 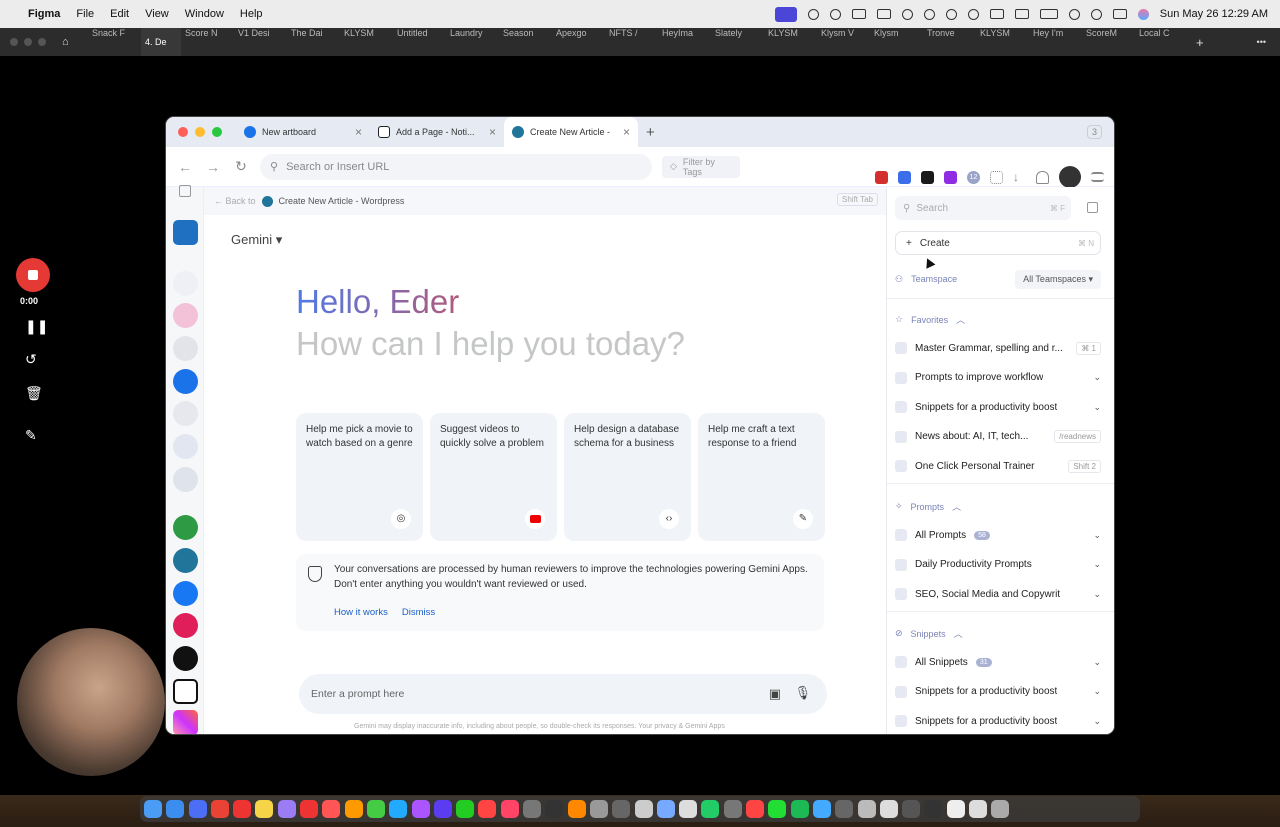 What do you see at coordinates (68, 42) in the screenshot?
I see `home-icon: ⌂` at bounding box center [68, 42].